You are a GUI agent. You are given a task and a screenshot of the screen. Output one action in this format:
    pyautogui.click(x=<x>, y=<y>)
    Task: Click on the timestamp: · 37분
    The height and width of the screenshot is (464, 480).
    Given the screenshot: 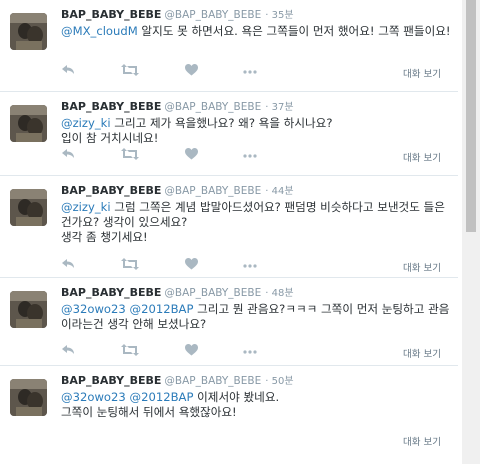 What is the action you would take?
    pyautogui.click(x=279, y=107)
    